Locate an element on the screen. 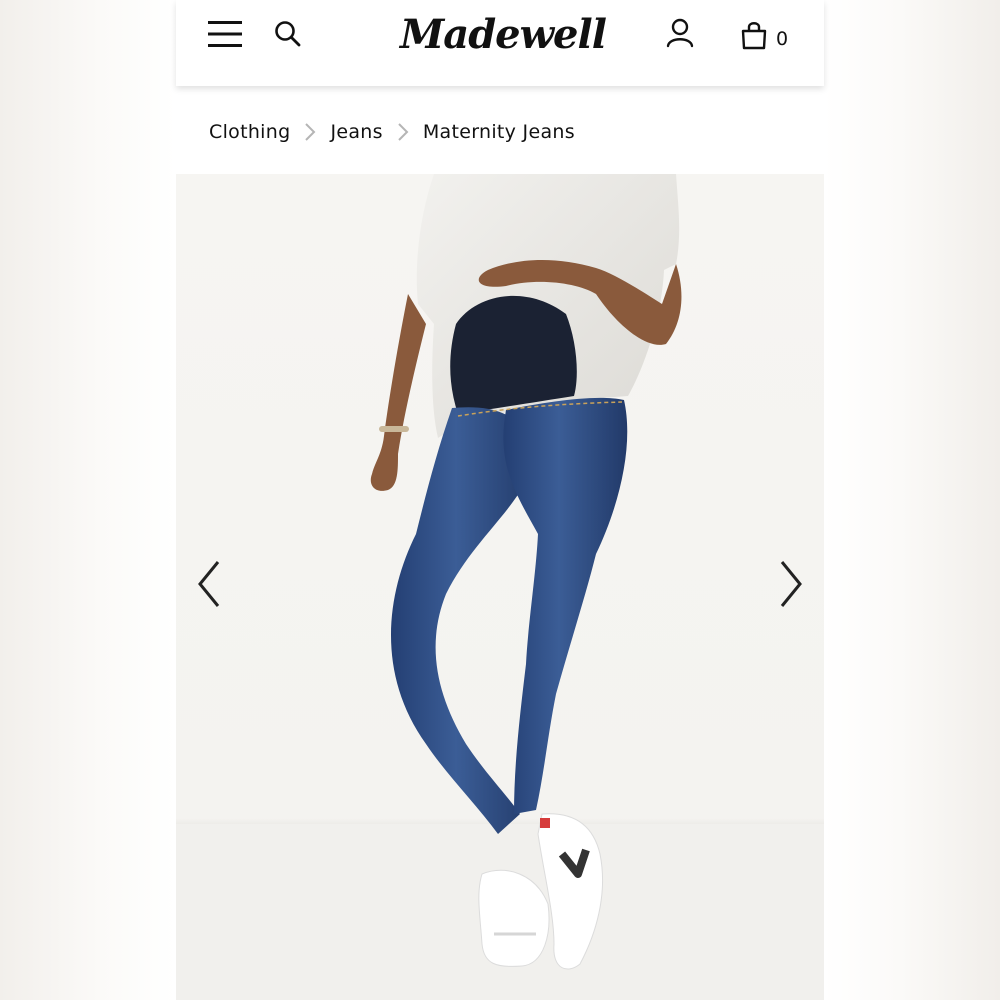  site-header: Madewell 0 is located at coordinates (500, 43).